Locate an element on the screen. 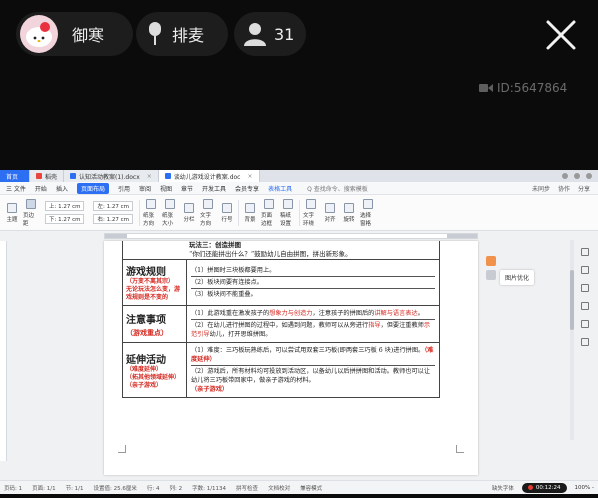 This screenshot has width=598, height=498. ribbon-orientation: 纸张方向 is located at coordinates (151, 212).